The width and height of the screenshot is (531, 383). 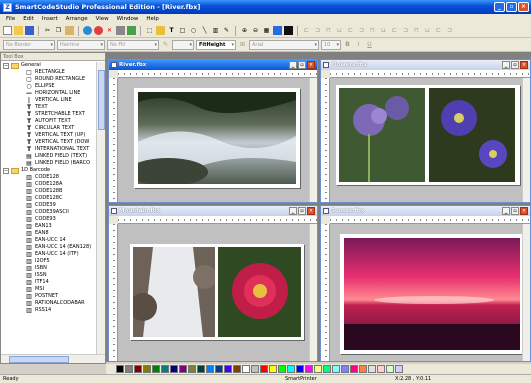 I want to click on tree-item: ▥ POSTNET, so click(x=49, y=296).